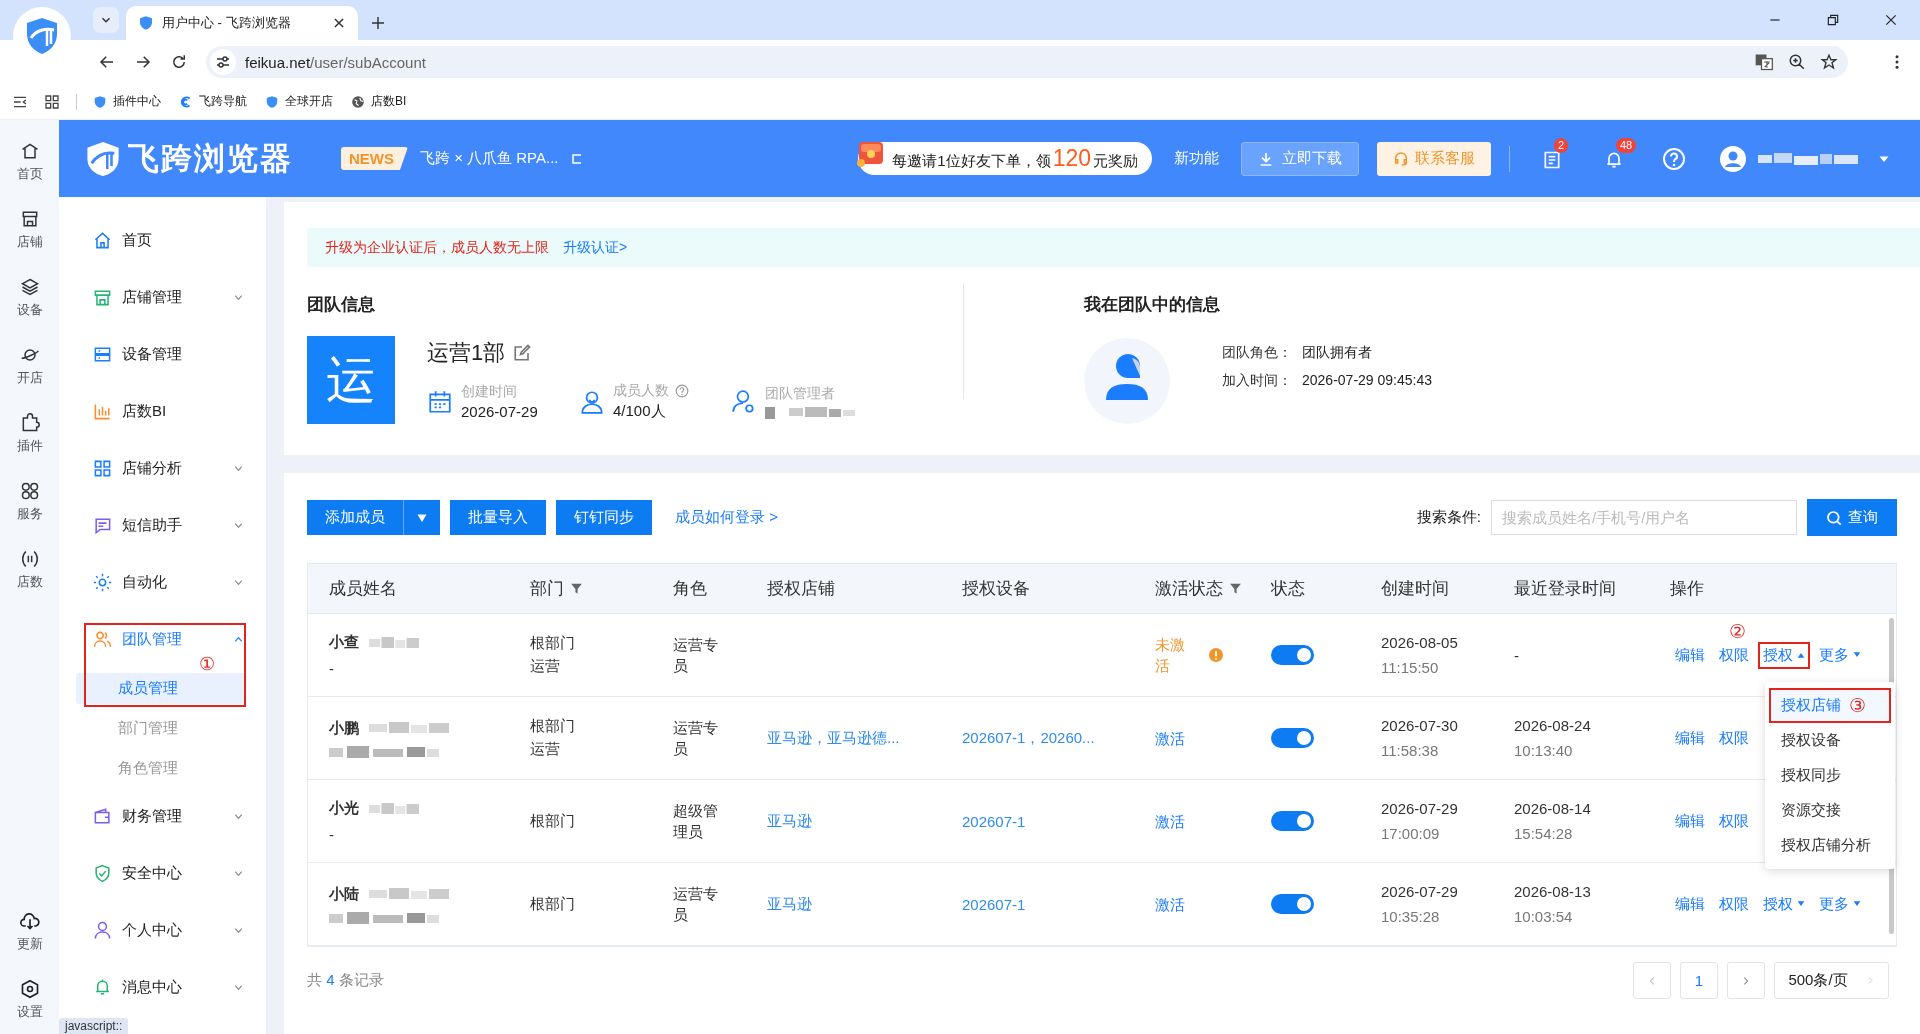  What do you see at coordinates (394, 642) in the screenshot?
I see `blurred-name` at bounding box center [394, 642].